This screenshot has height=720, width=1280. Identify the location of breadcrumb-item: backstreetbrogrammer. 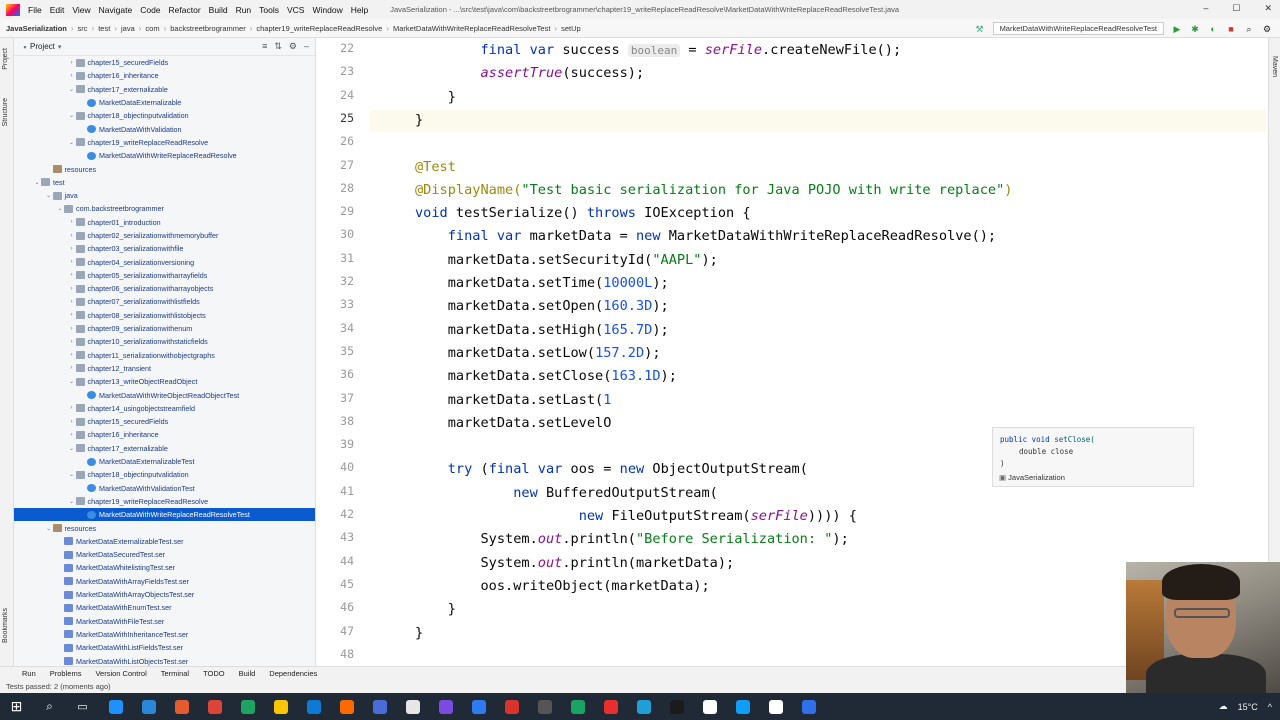
(207, 28).